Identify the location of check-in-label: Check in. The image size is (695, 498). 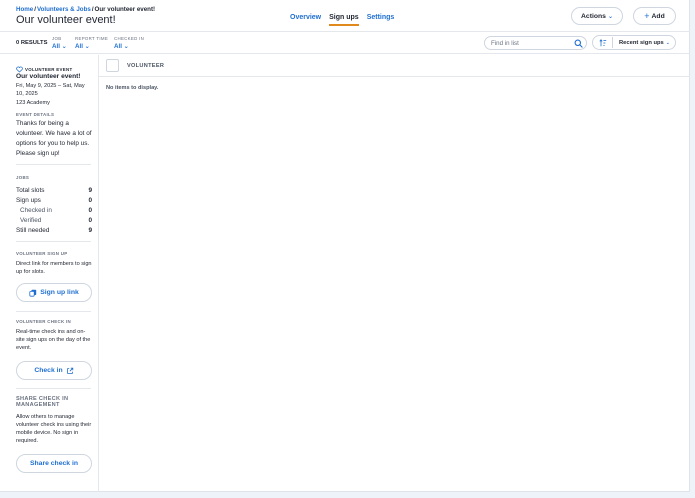
(48, 370).